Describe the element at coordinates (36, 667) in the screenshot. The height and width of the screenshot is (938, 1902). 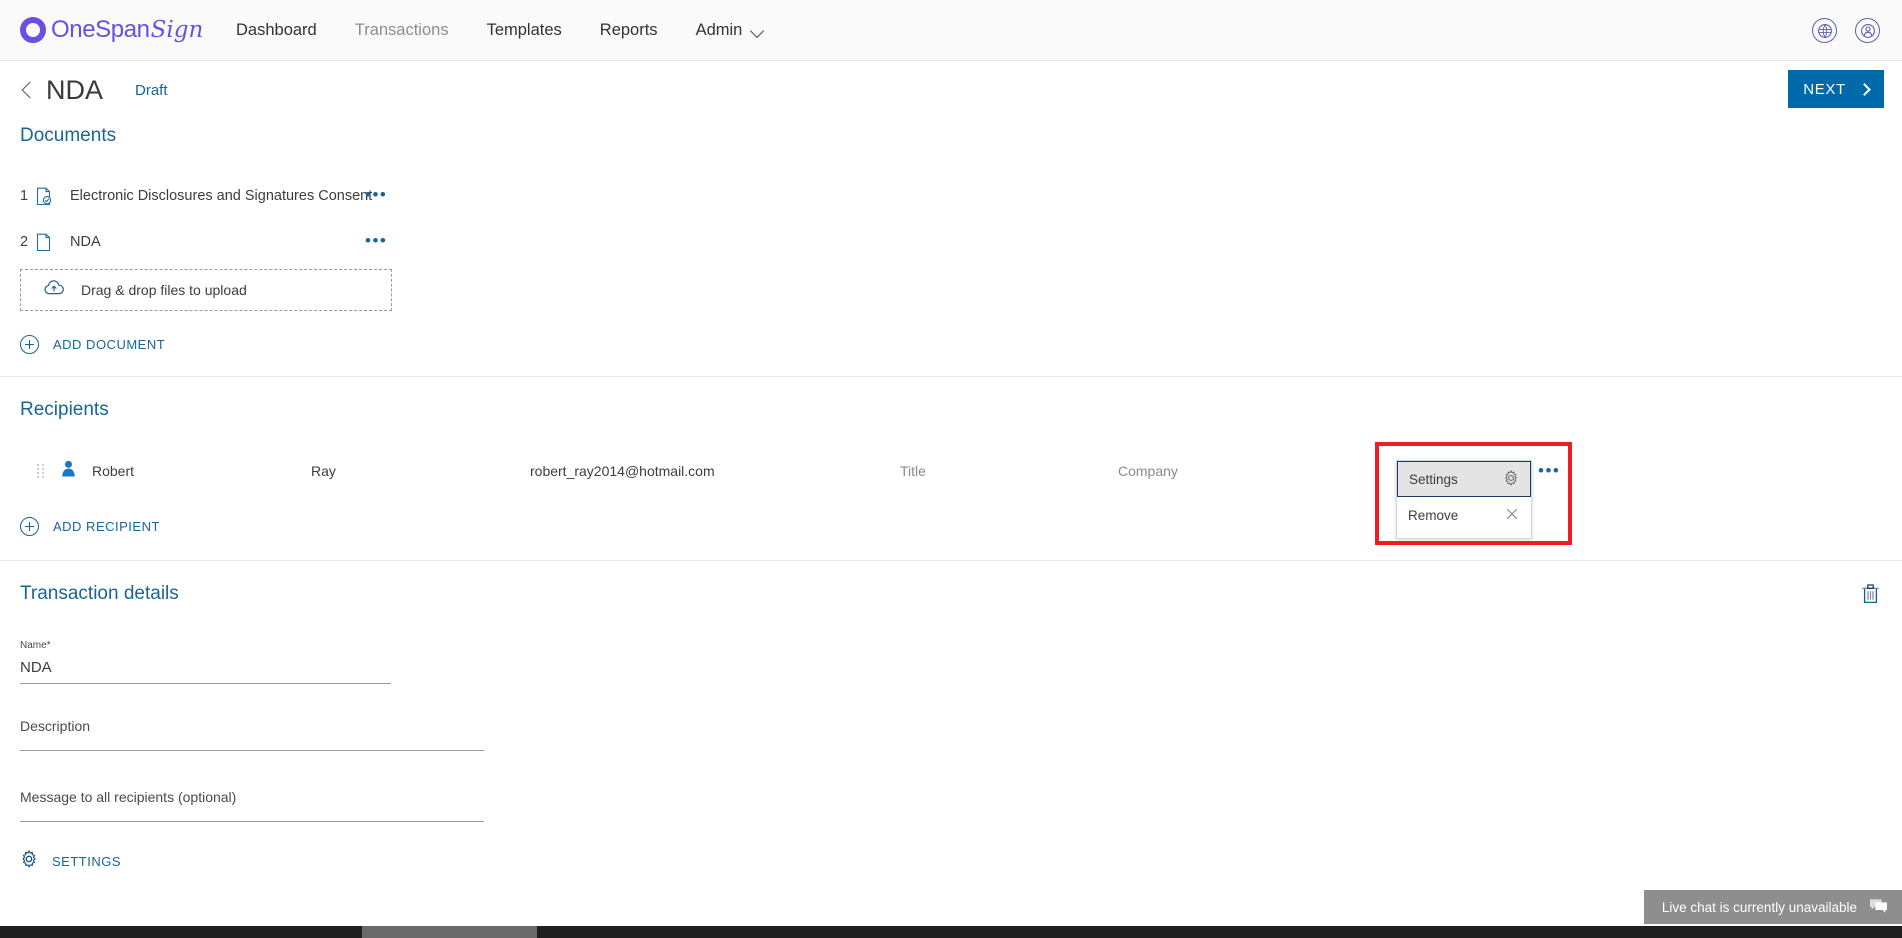
I see `transaction-name-value: NDA` at that location.